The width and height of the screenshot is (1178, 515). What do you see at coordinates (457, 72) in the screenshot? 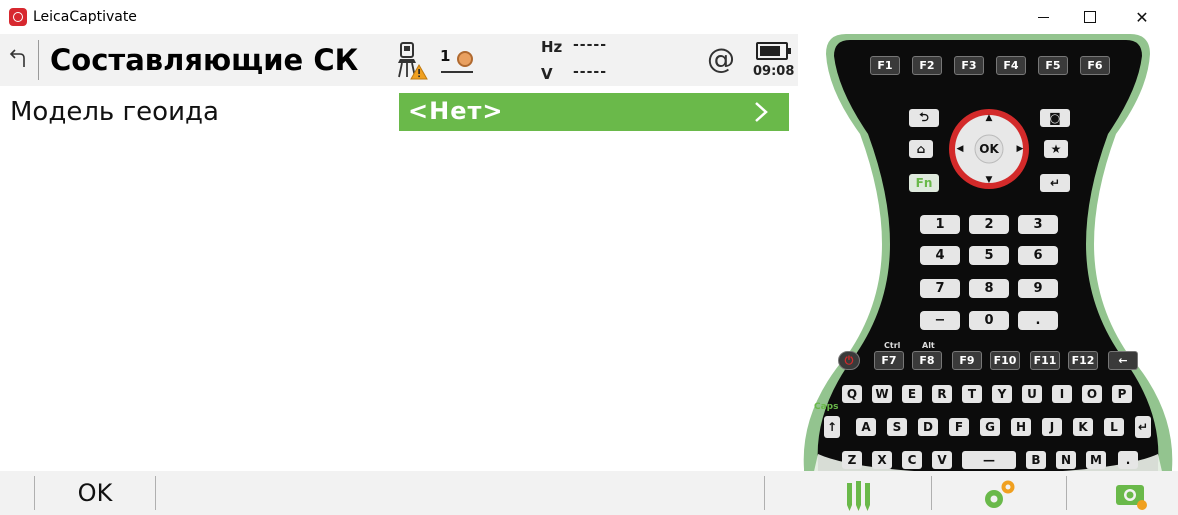
I see `target-underline` at bounding box center [457, 72].